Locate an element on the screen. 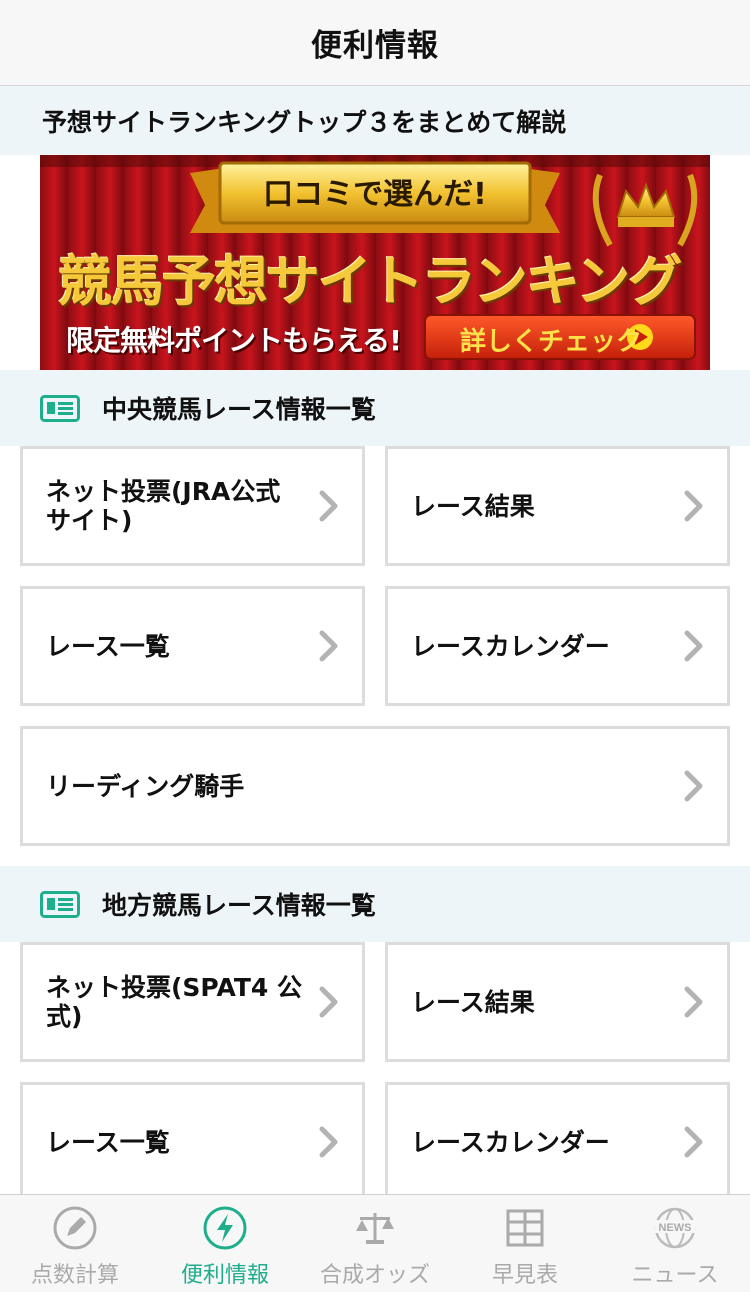 This screenshot has height=1292, width=750. local-section-title: 地方競馬レース情報一覧 is located at coordinates (239, 905).